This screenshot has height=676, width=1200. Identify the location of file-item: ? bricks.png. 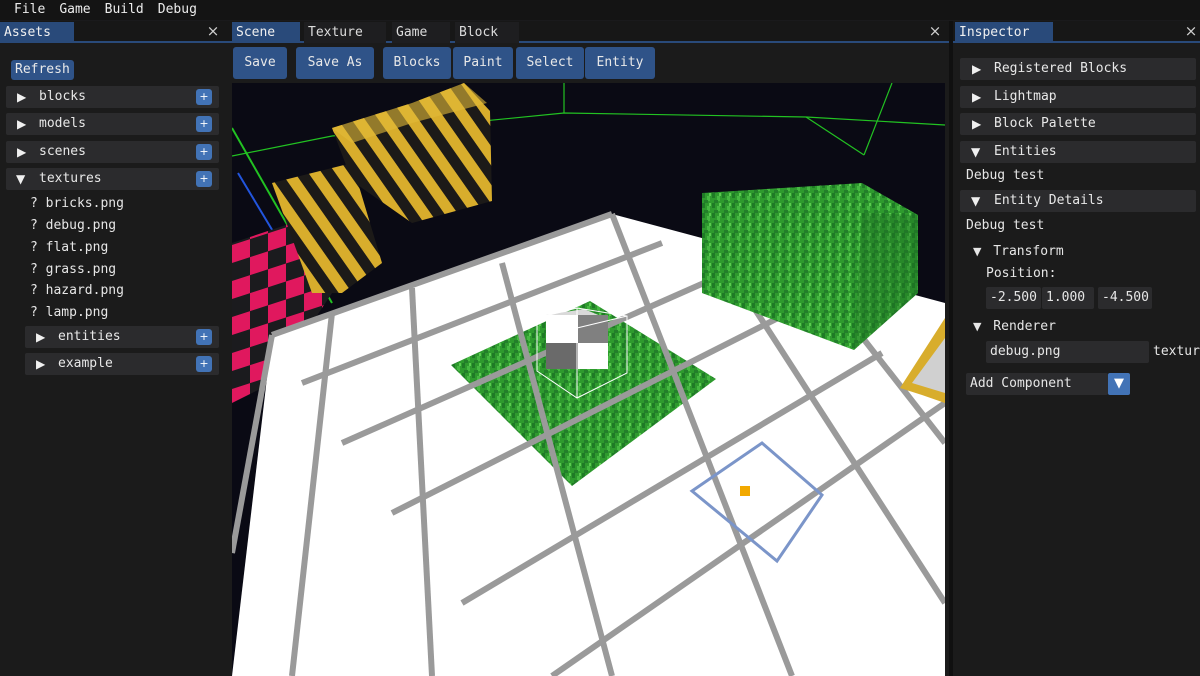
(77, 204).